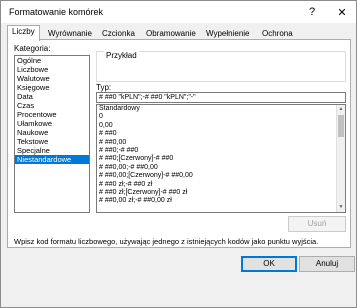 The width and height of the screenshot is (357, 308). I want to click on format-code-item: # ##0,00;-# ##0,00, so click(221, 168).